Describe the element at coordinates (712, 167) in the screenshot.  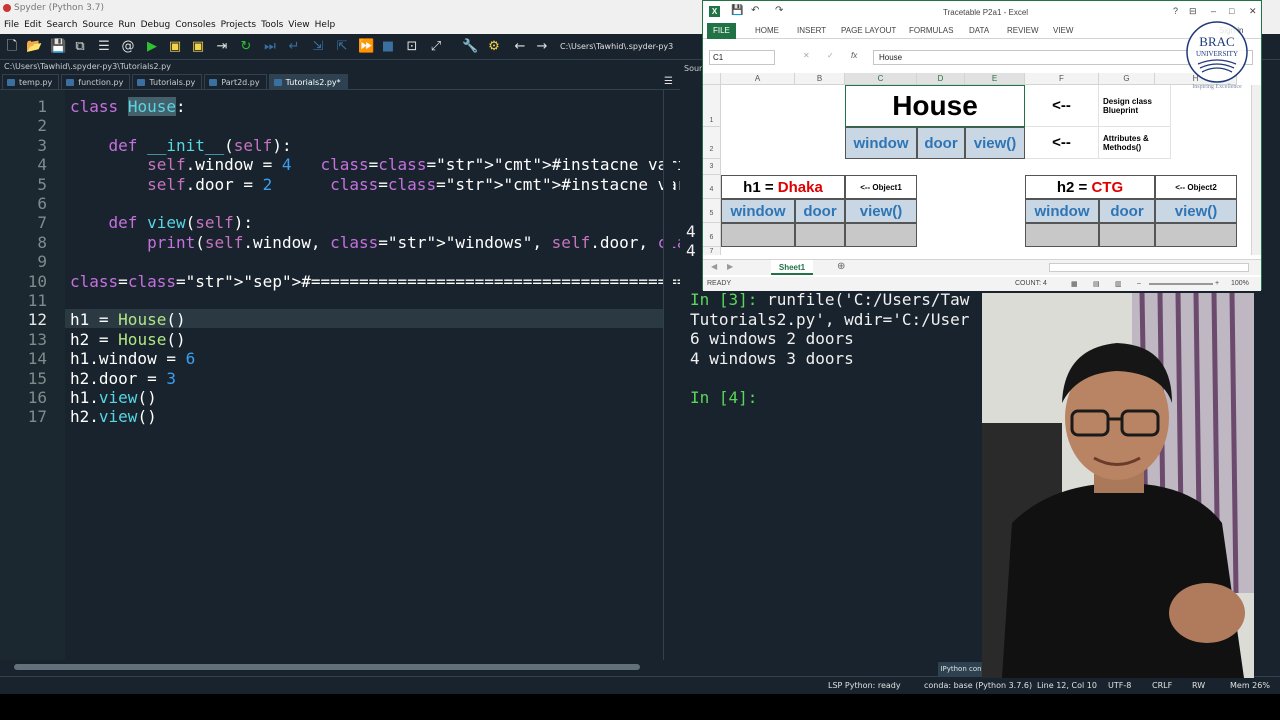
I see `row-header-3: 3` at that location.